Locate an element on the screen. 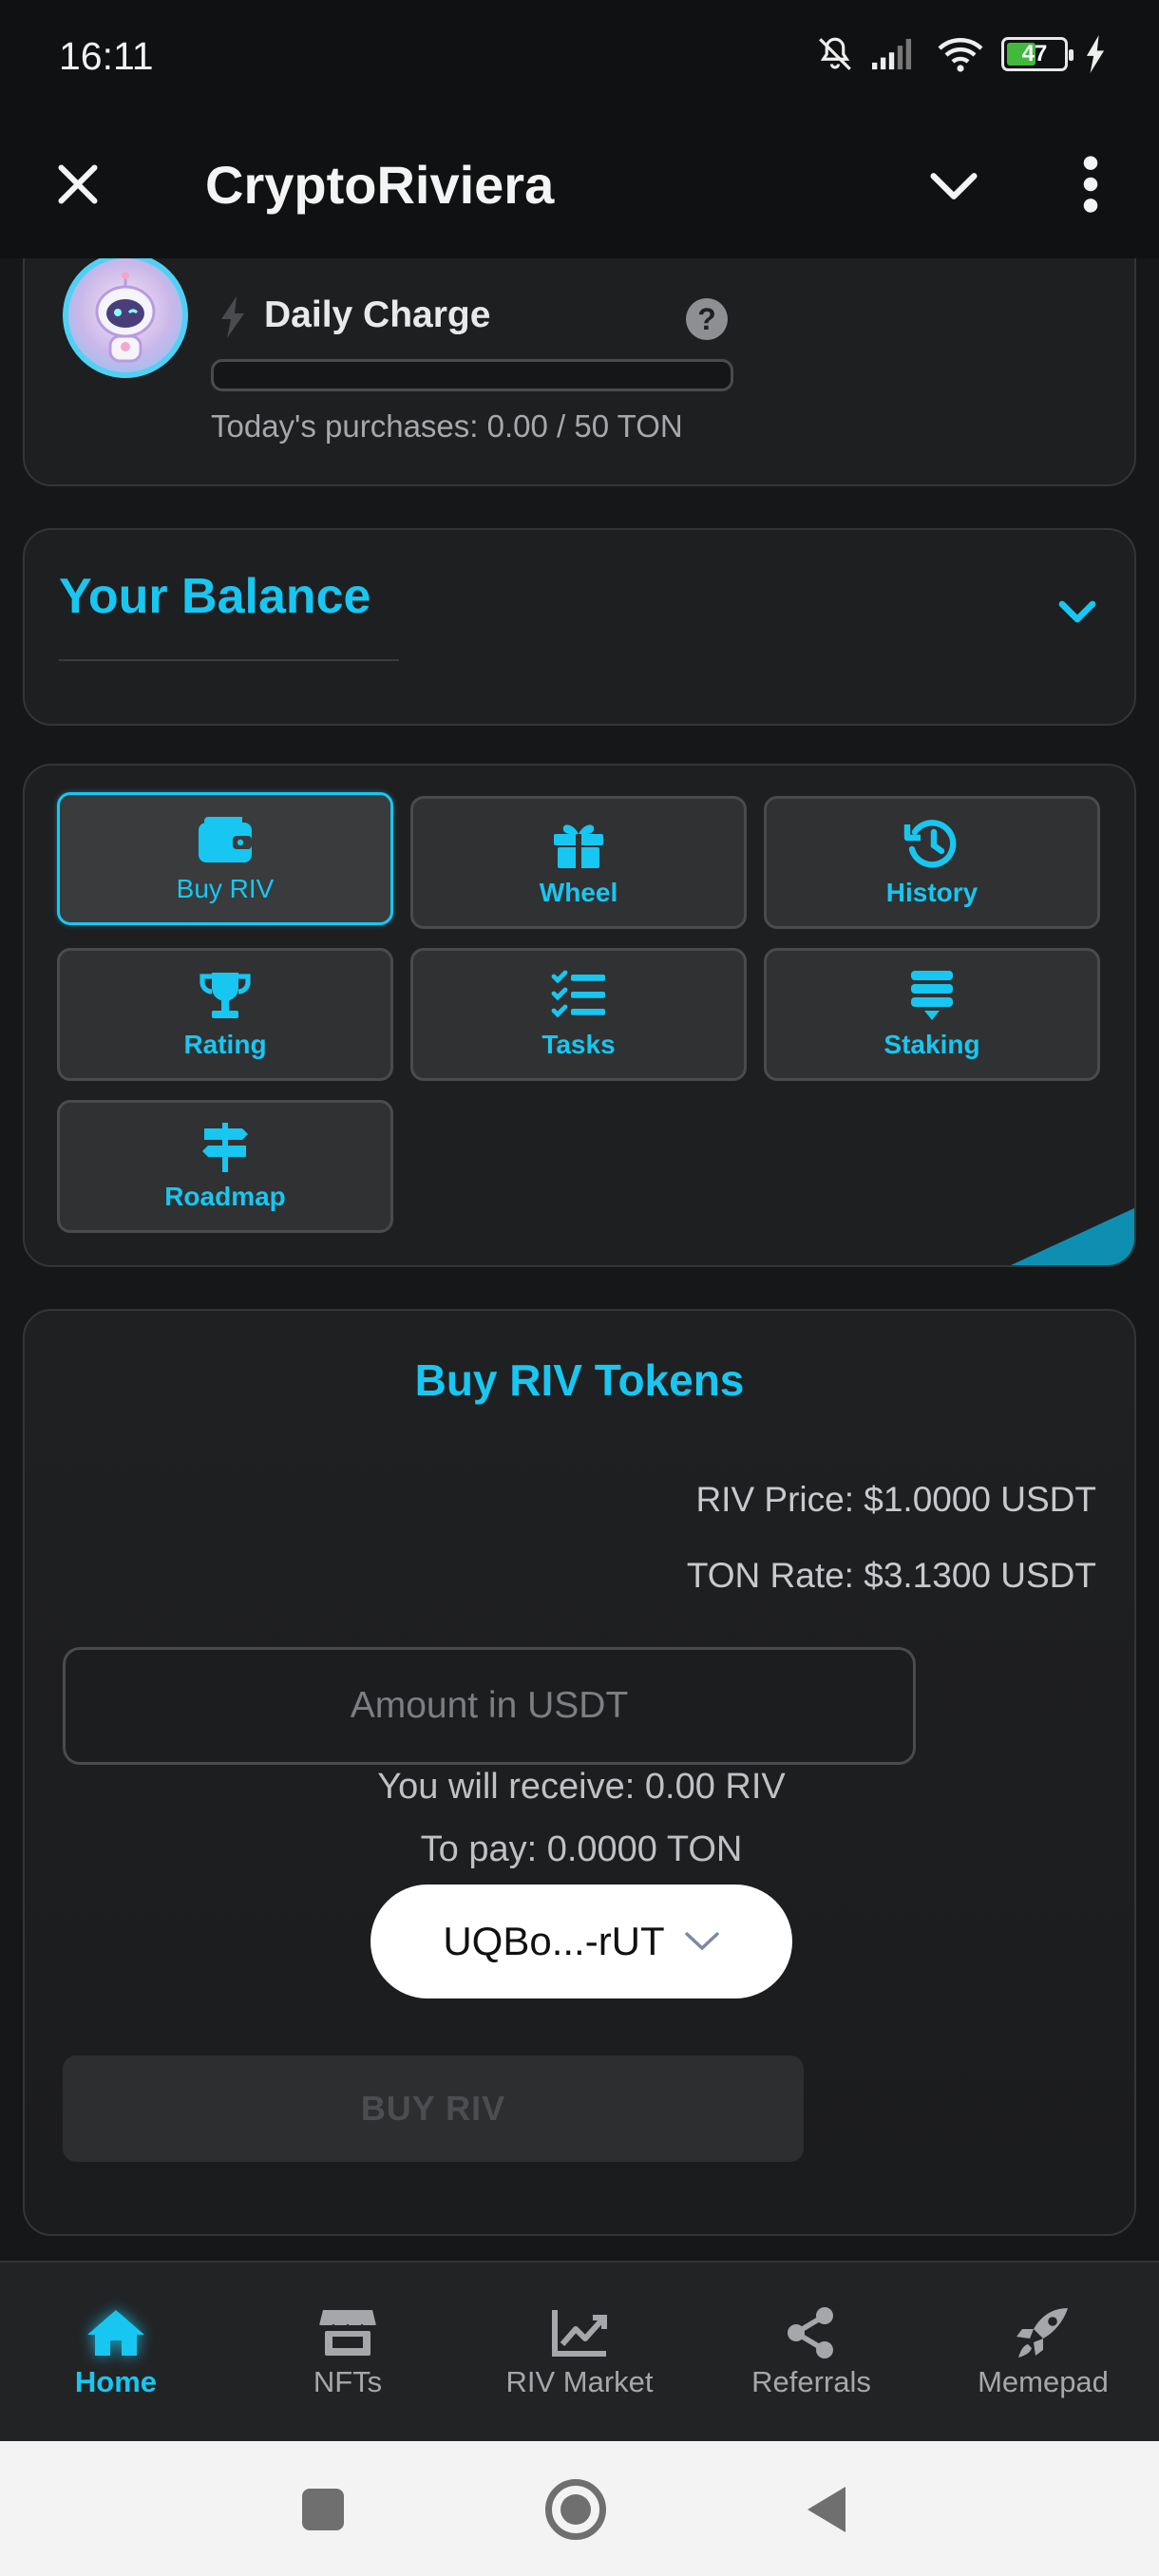 The image size is (1159, 2576). status-icons: 47 is located at coordinates (960, 54).